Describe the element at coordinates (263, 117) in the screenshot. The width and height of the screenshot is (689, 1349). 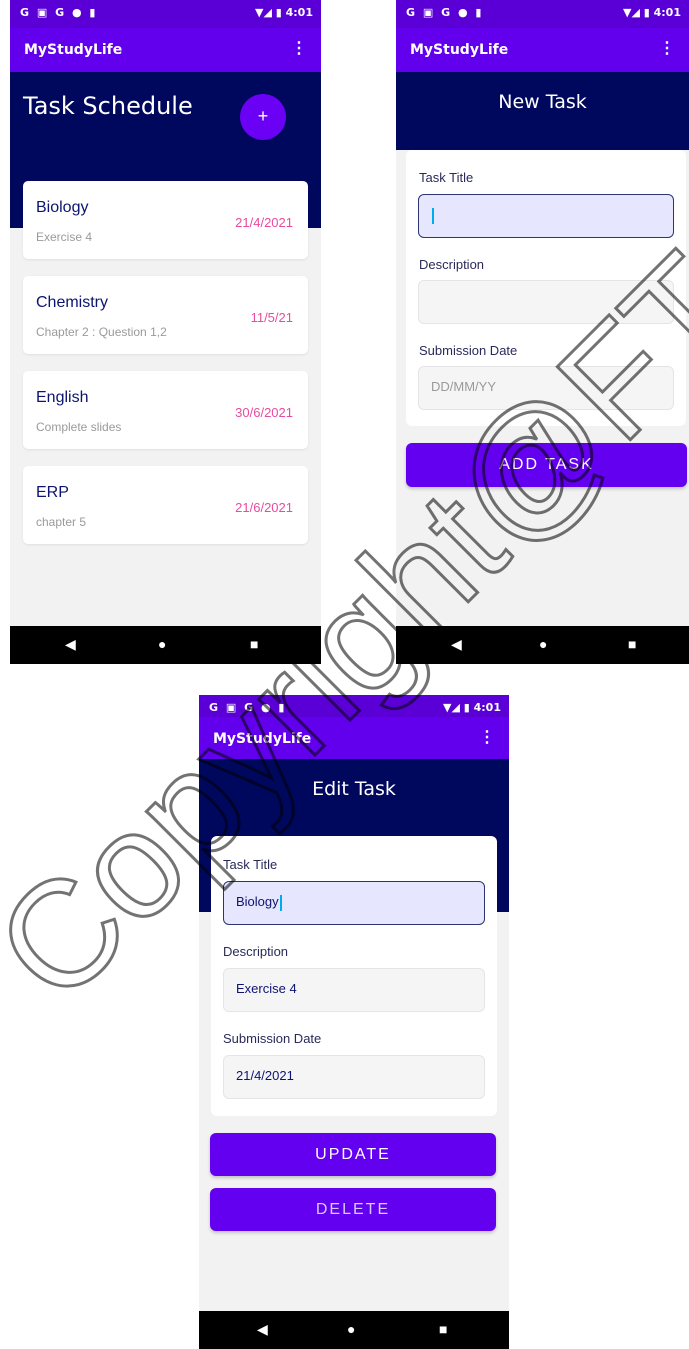
I see `add-task-button: +` at that location.